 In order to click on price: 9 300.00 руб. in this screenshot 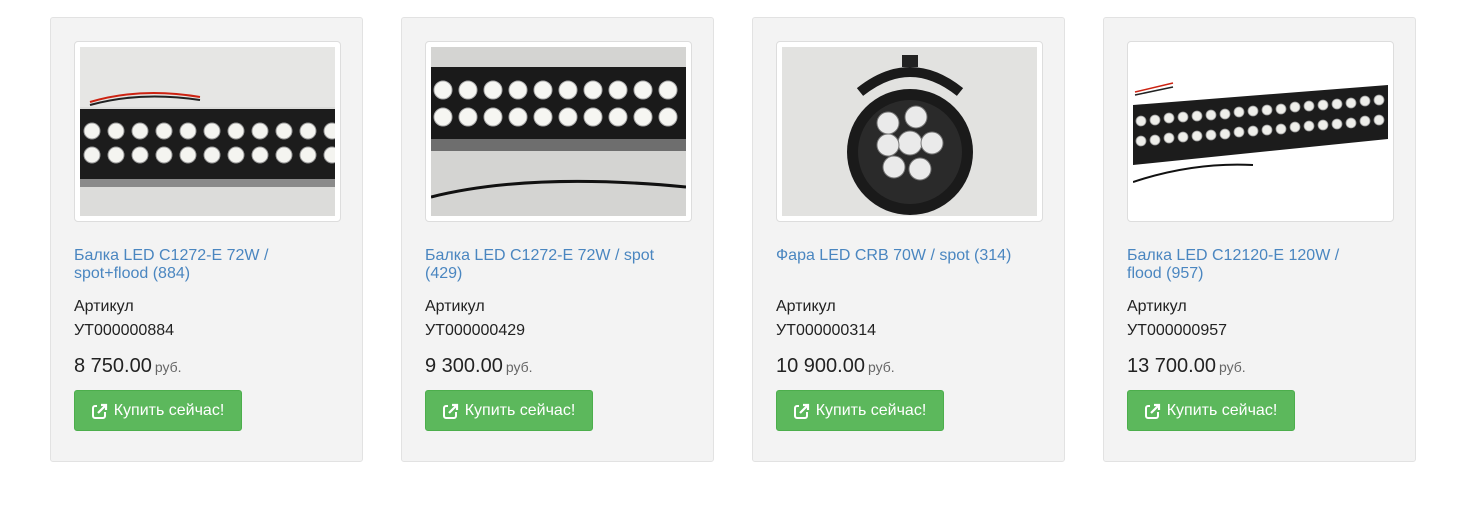, I will do `click(479, 366)`.